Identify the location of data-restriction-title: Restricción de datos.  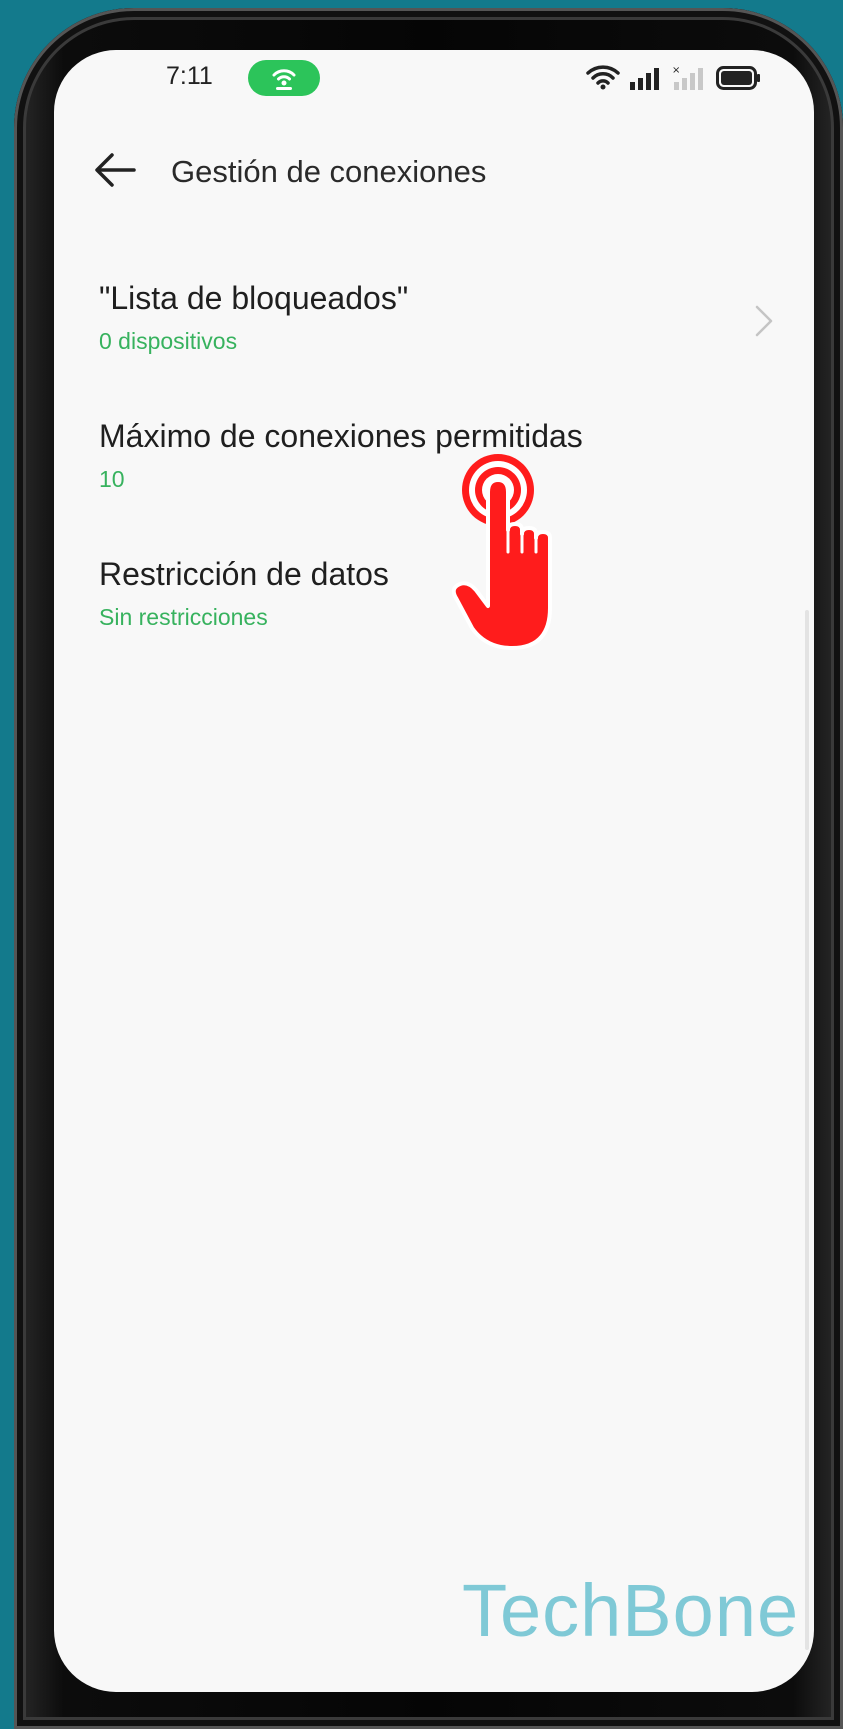
(244, 574).